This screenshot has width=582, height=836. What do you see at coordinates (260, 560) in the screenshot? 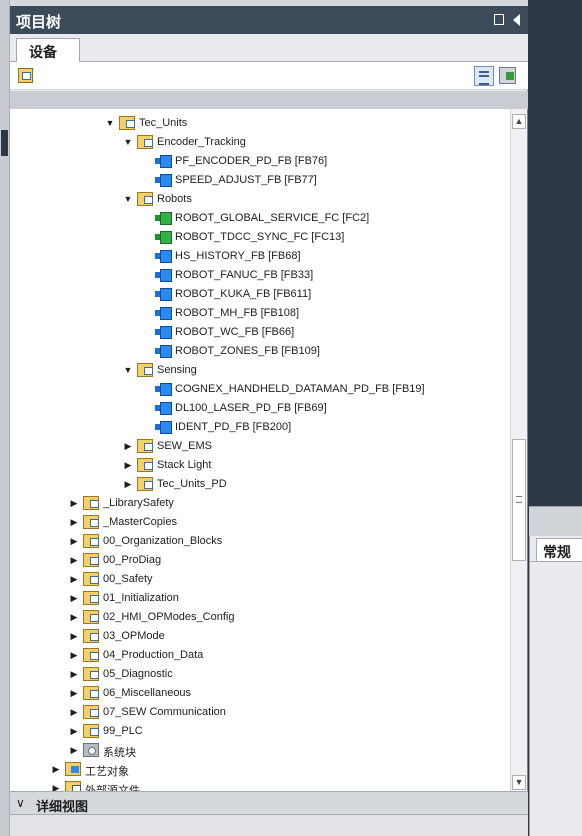
I see `tree-item-folder: ▶ 00_ProDiag` at bounding box center [260, 560].